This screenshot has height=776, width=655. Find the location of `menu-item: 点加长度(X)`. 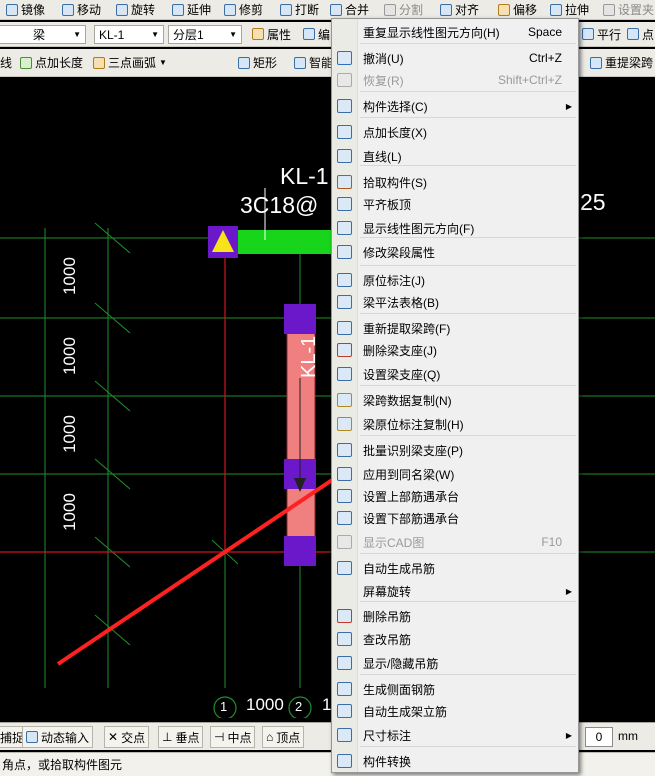

menu-item: 点加长度(X) is located at coordinates (455, 132).